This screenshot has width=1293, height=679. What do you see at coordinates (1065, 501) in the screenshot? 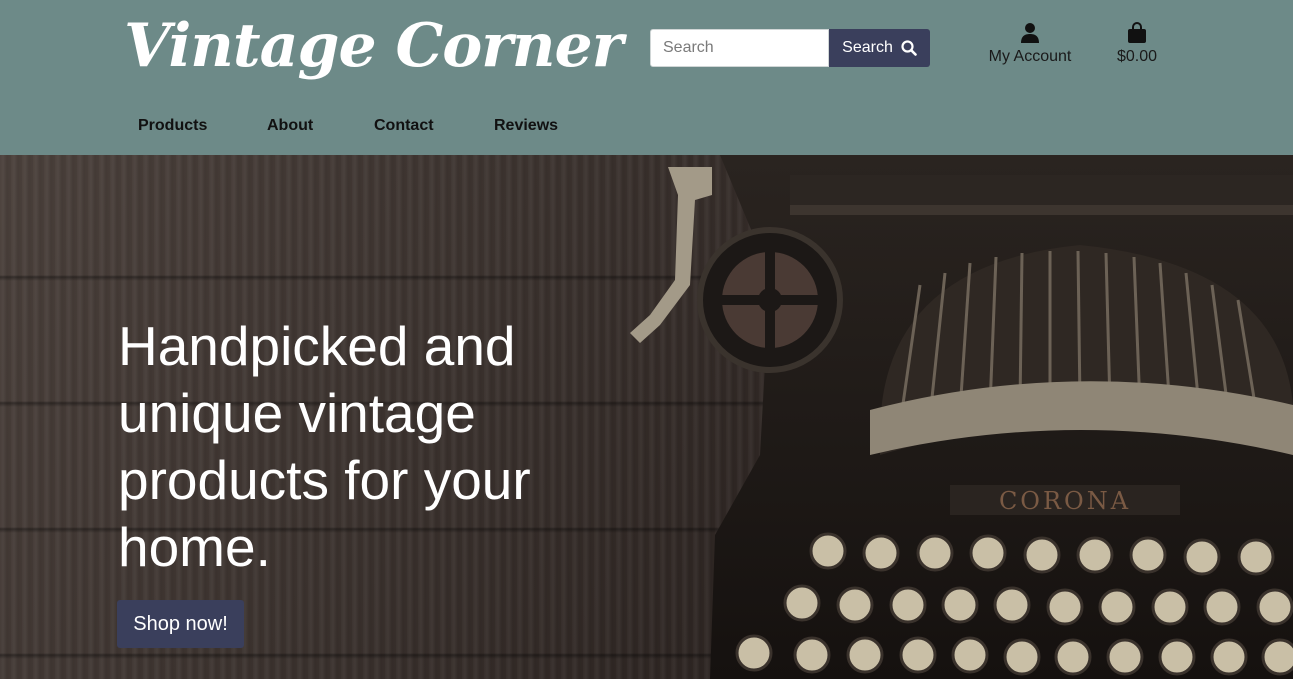
I see `svg-text: CORONA` at bounding box center [1065, 501].